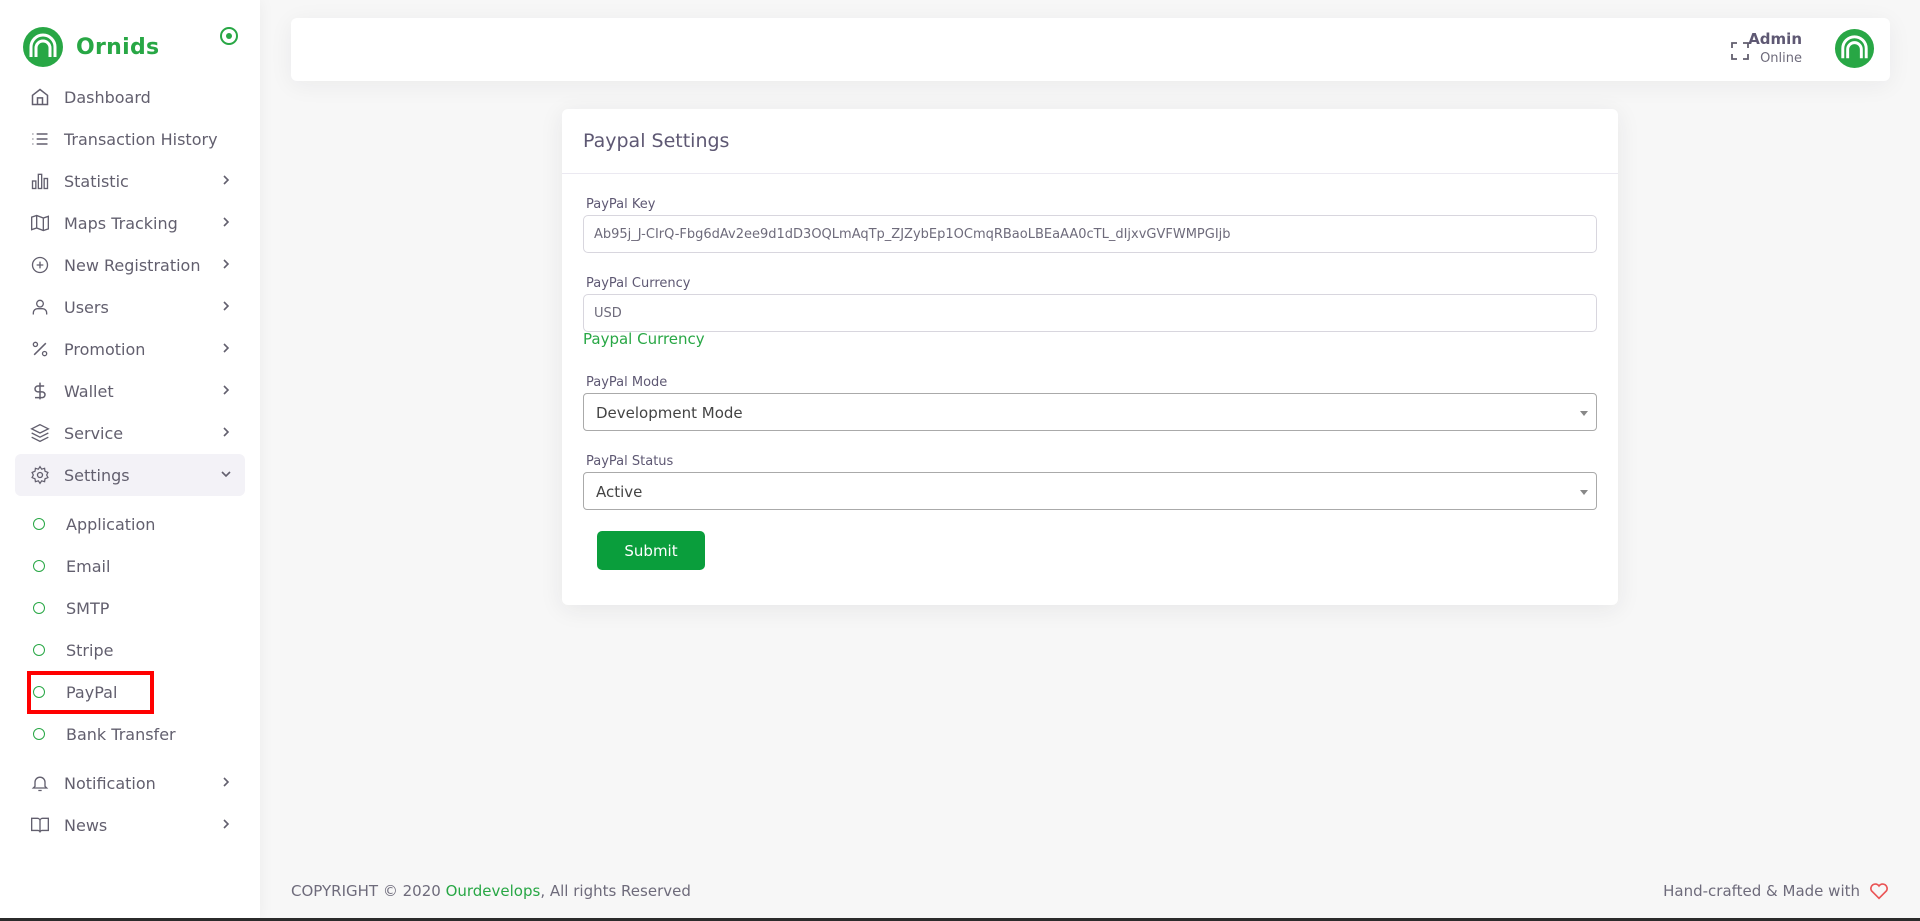 The height and width of the screenshot is (921, 1920). What do you see at coordinates (1090, 313) in the screenshot?
I see `paypal-currency-input` at bounding box center [1090, 313].